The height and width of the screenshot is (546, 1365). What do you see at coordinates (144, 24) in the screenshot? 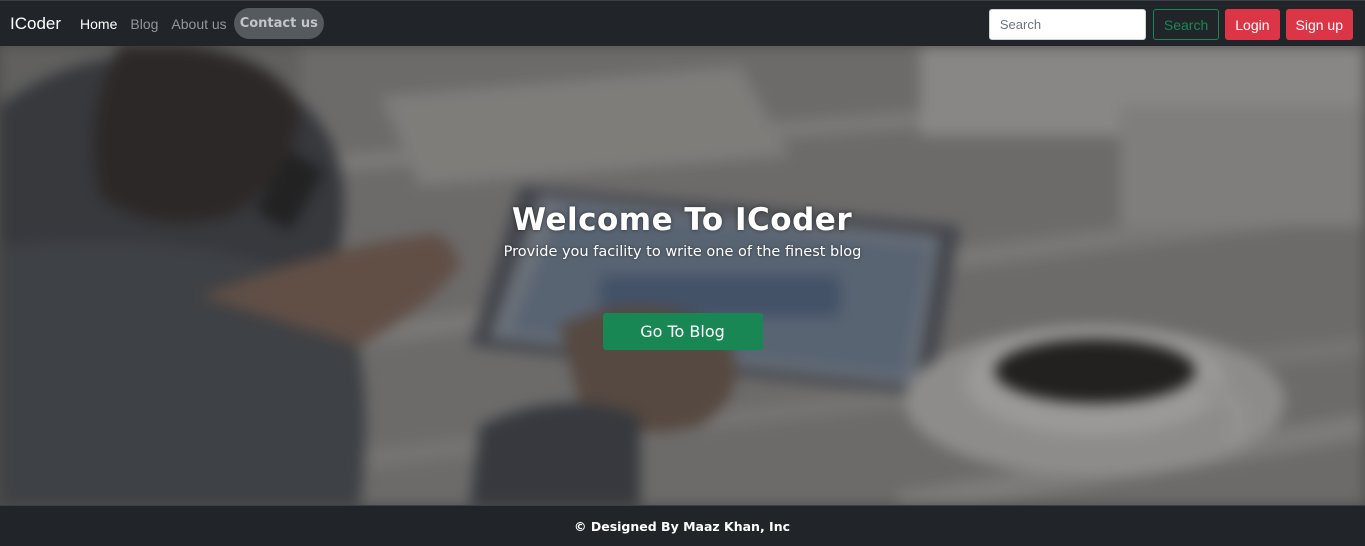
I see `nav-link-blog: Blog` at bounding box center [144, 24].